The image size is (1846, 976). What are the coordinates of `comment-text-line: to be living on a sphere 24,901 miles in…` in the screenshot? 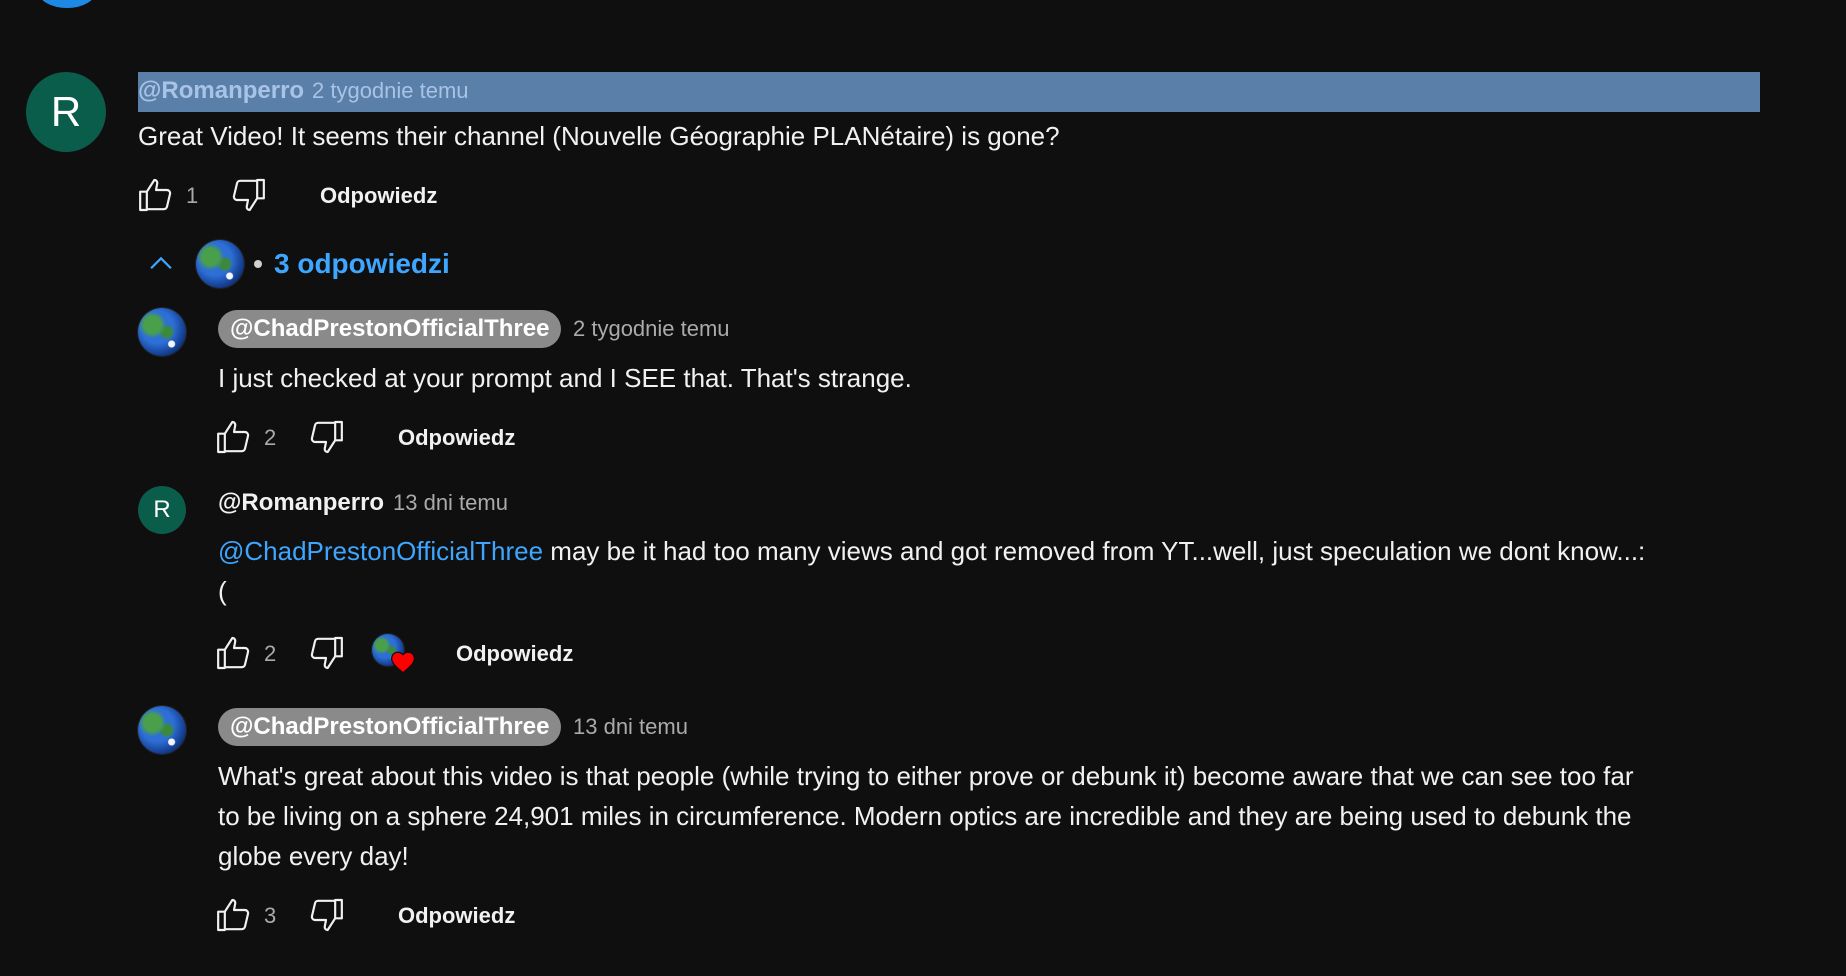 It's located at (925, 816).